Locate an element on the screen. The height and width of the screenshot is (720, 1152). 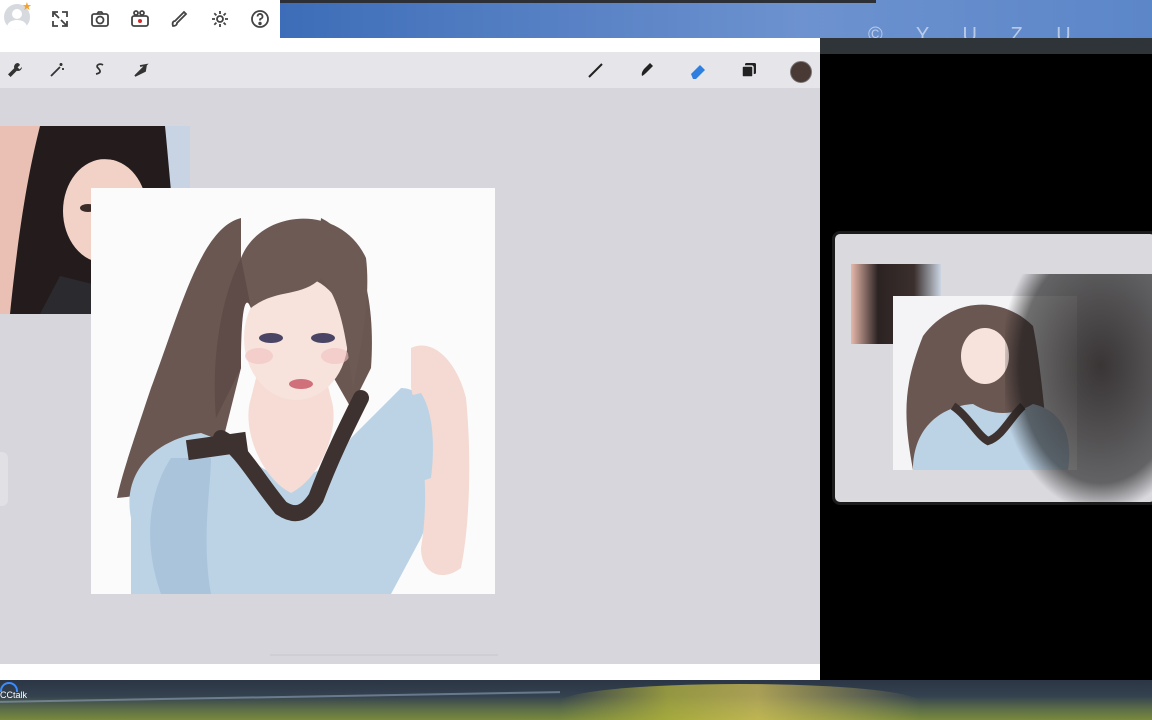
ipad-in-camera is located at coordinates (992, 368).